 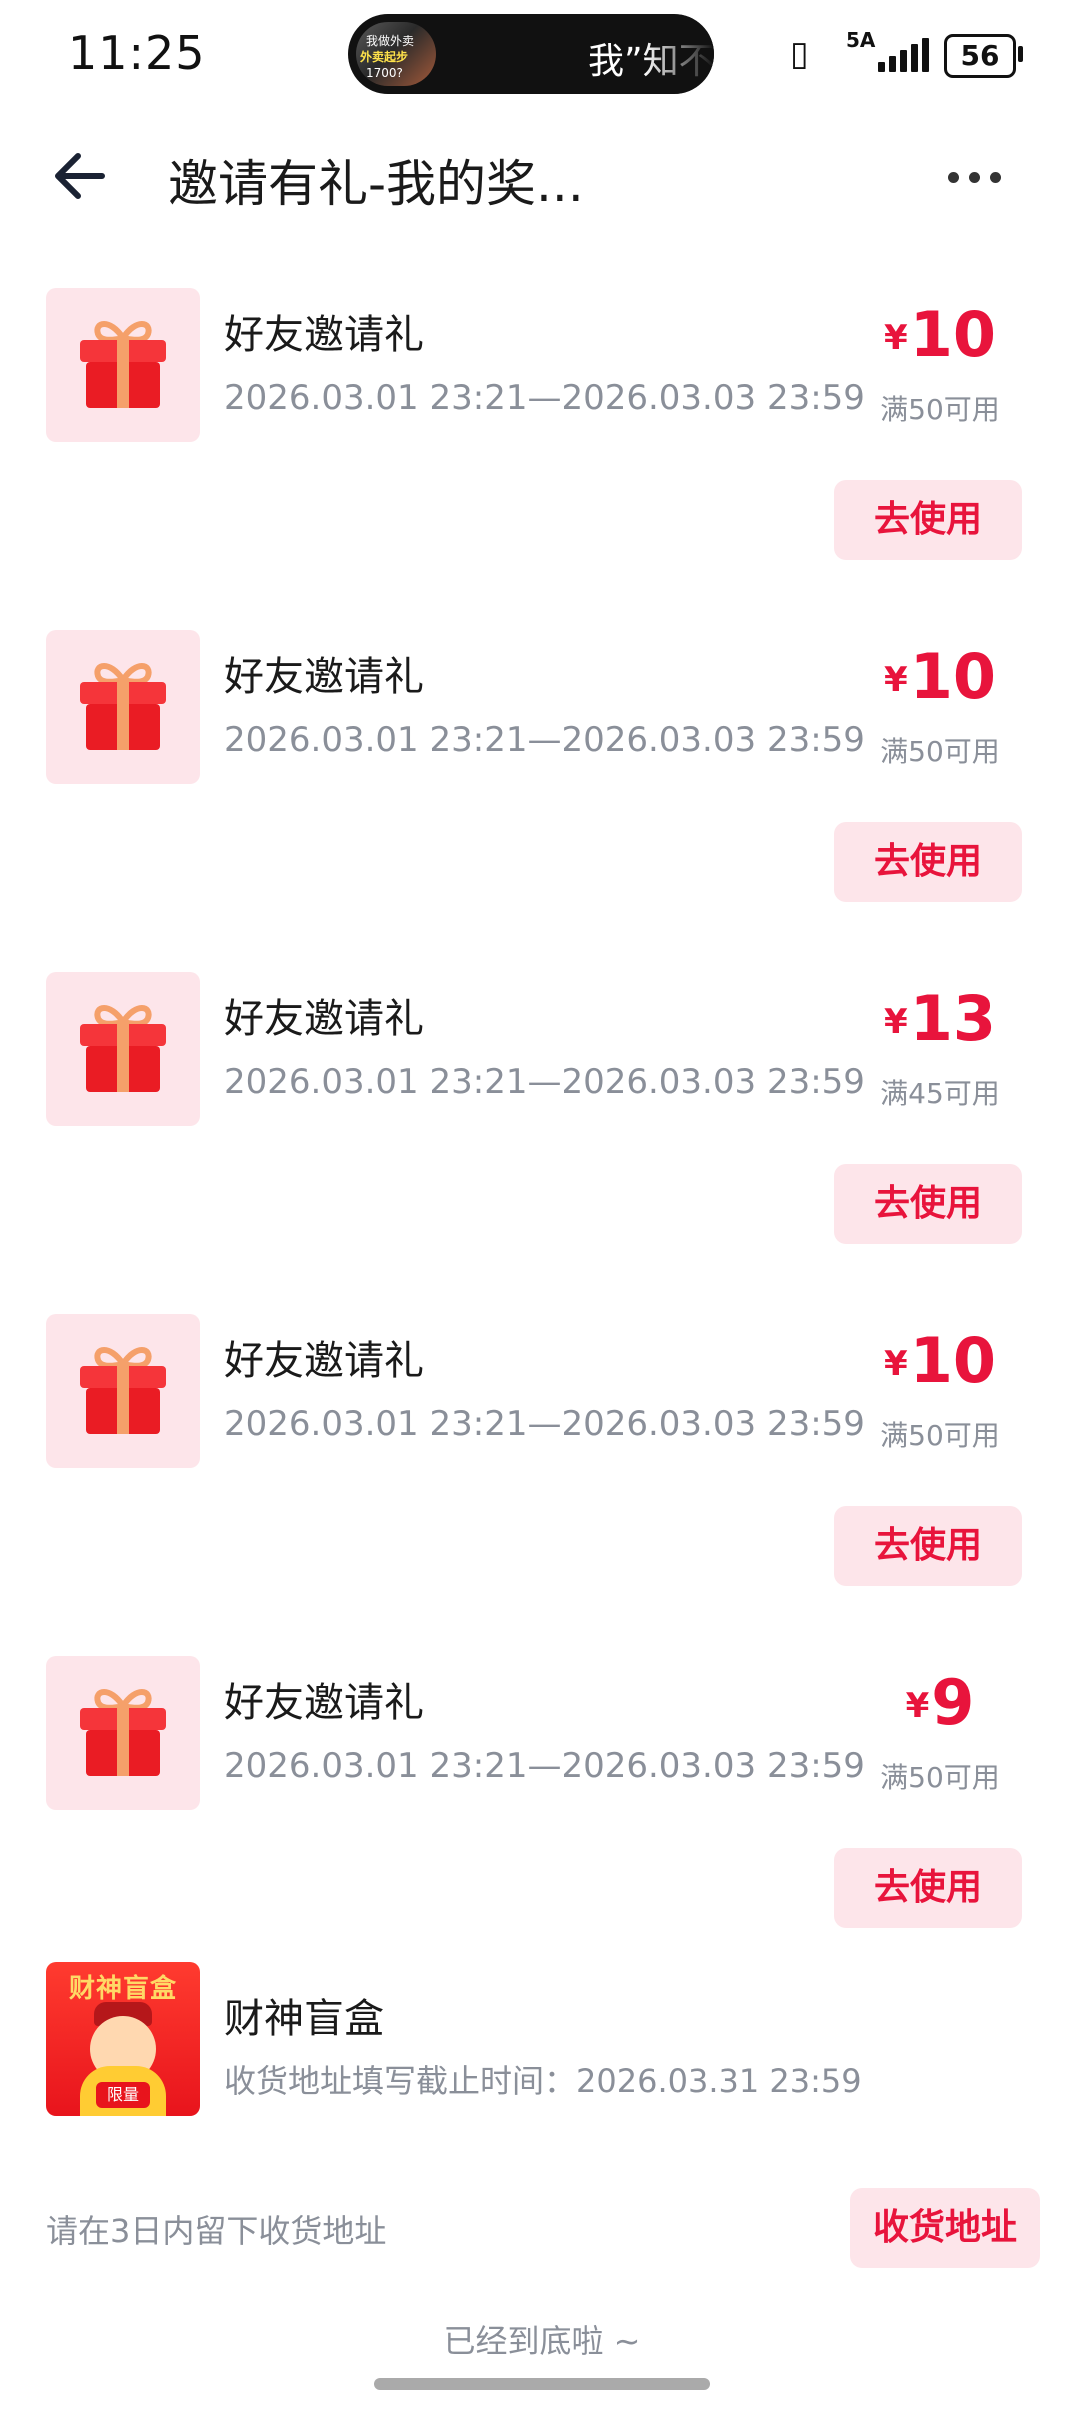 I want to click on coupon-price: ¥9, so click(x=940, y=1703).